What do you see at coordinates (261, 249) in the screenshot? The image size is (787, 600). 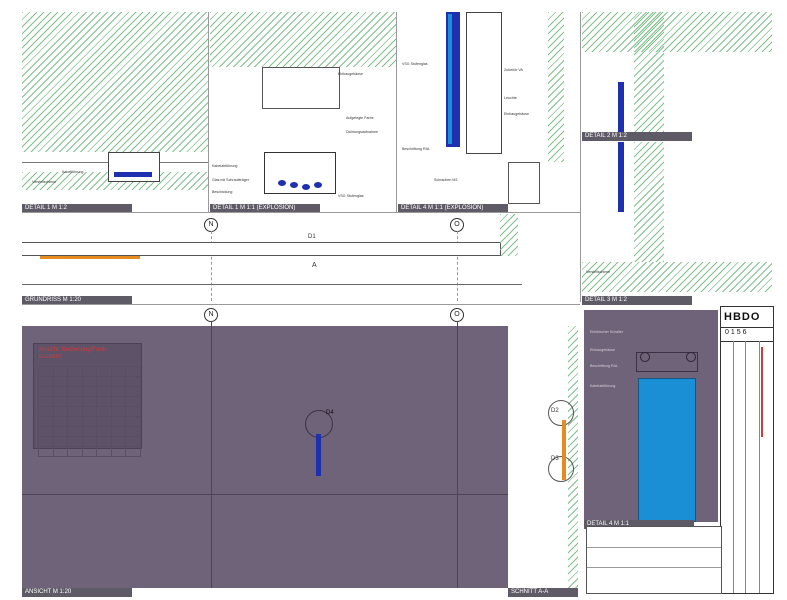 I see `plan-wall` at bounding box center [261, 249].